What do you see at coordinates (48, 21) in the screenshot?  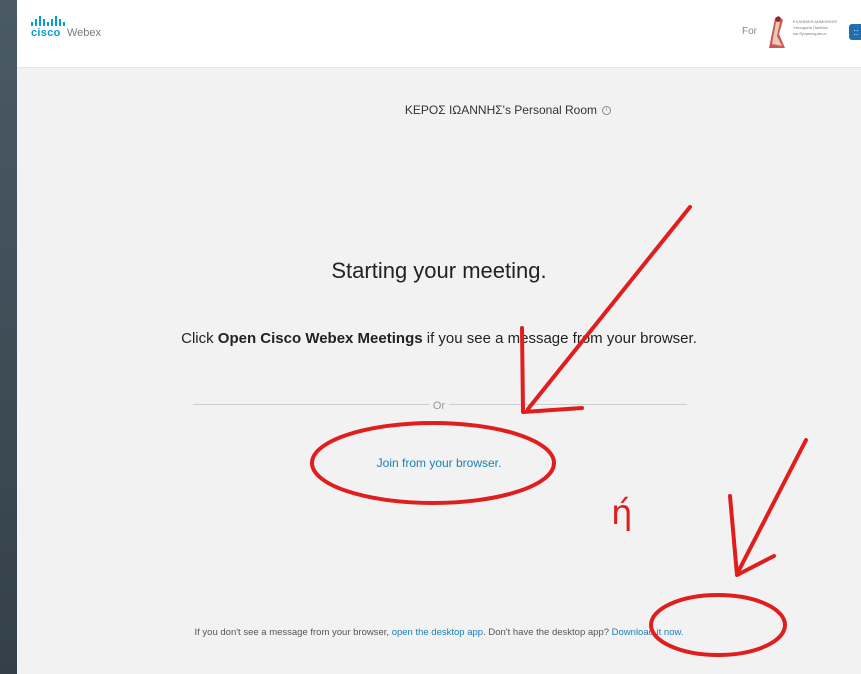 I see `cisco-bars-icon` at bounding box center [48, 21].